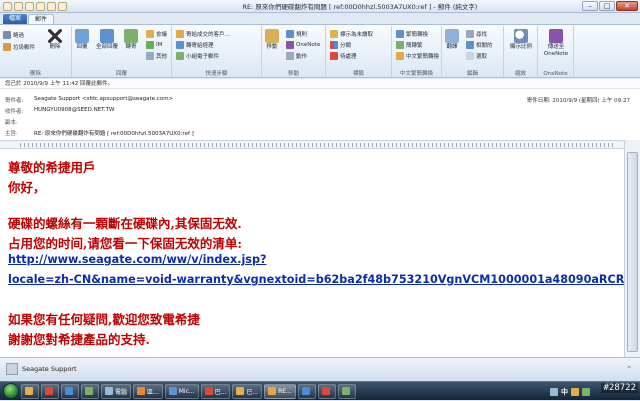 This screenshot has width=640, height=401. Describe the element at coordinates (131, 36) in the screenshot. I see `forward-icon` at that location.